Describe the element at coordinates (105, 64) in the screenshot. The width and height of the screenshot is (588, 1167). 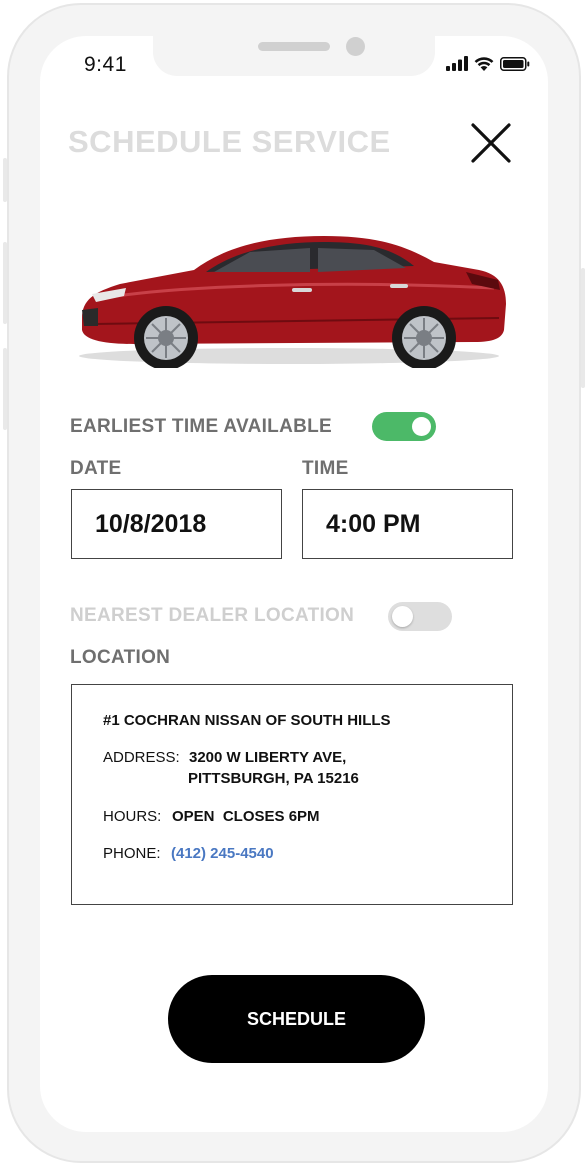
I see `status-time: 9:41` at that location.